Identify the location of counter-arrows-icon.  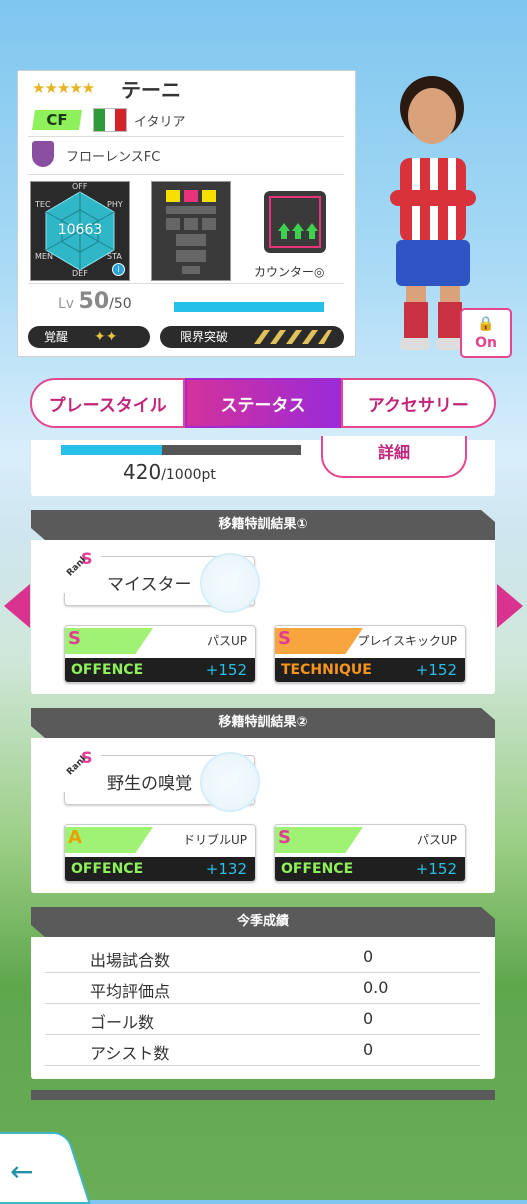
(295, 222).